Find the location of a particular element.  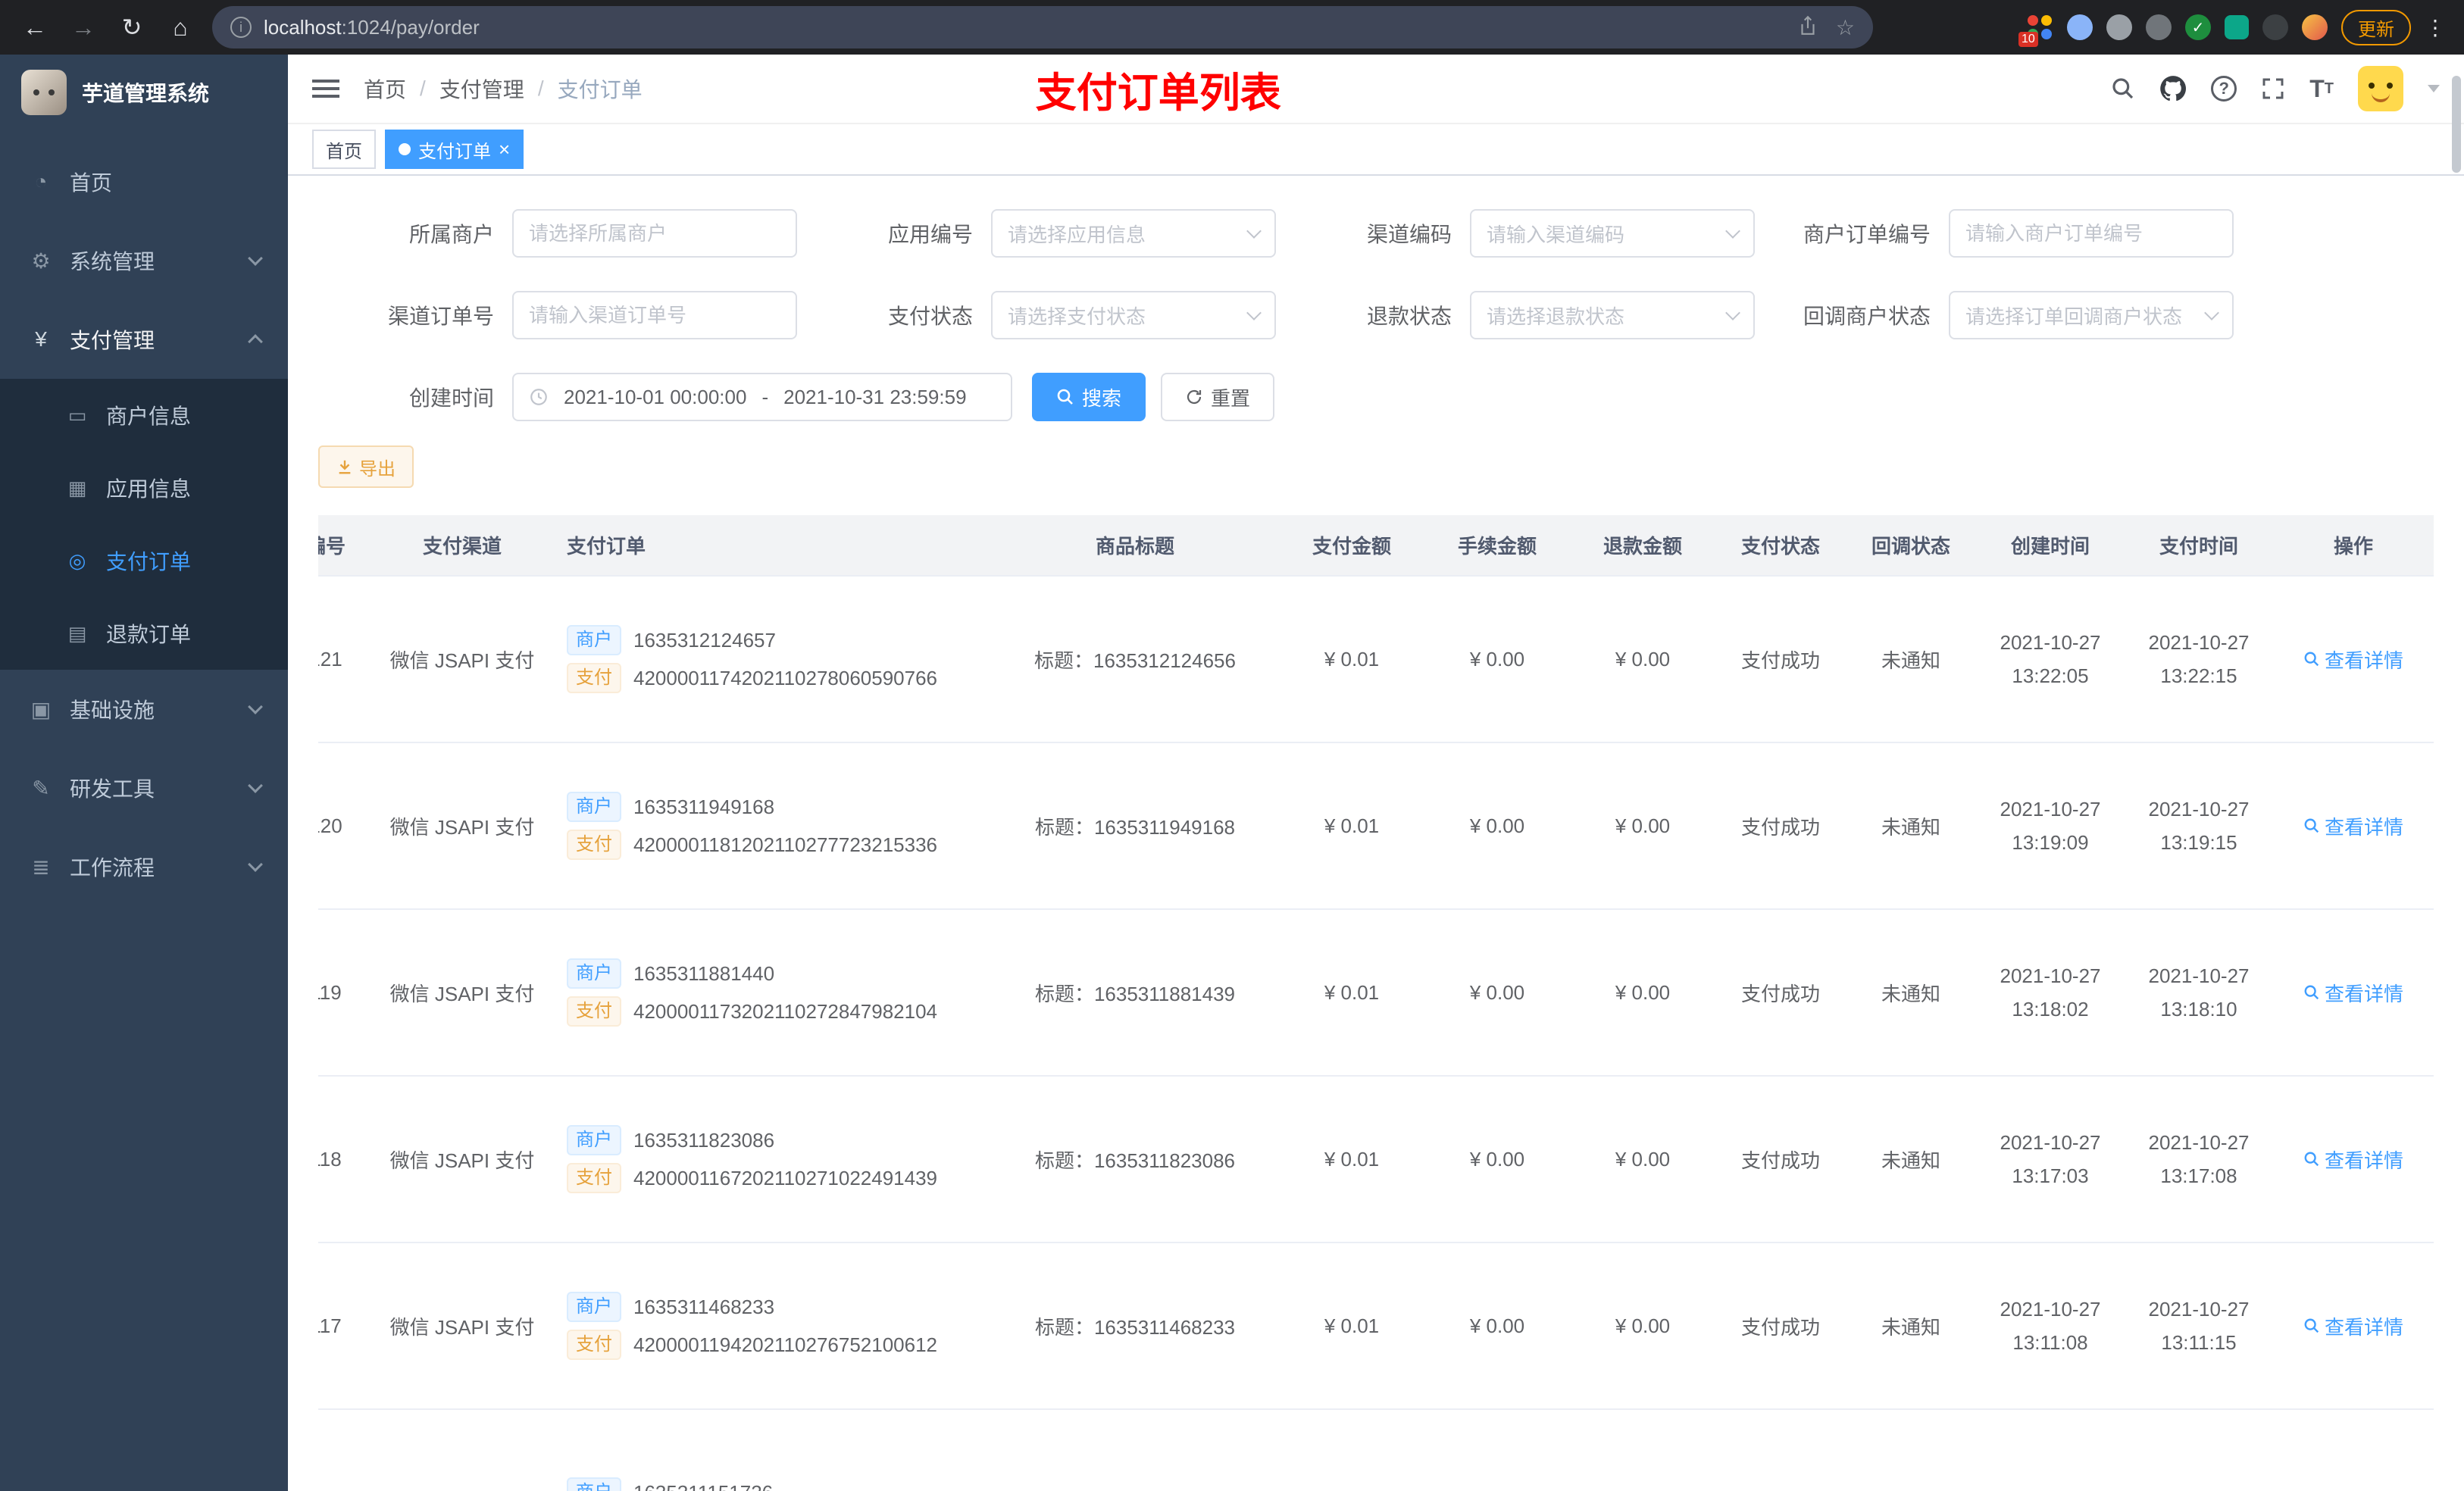

fullscreen-icon is located at coordinates (2273, 89).